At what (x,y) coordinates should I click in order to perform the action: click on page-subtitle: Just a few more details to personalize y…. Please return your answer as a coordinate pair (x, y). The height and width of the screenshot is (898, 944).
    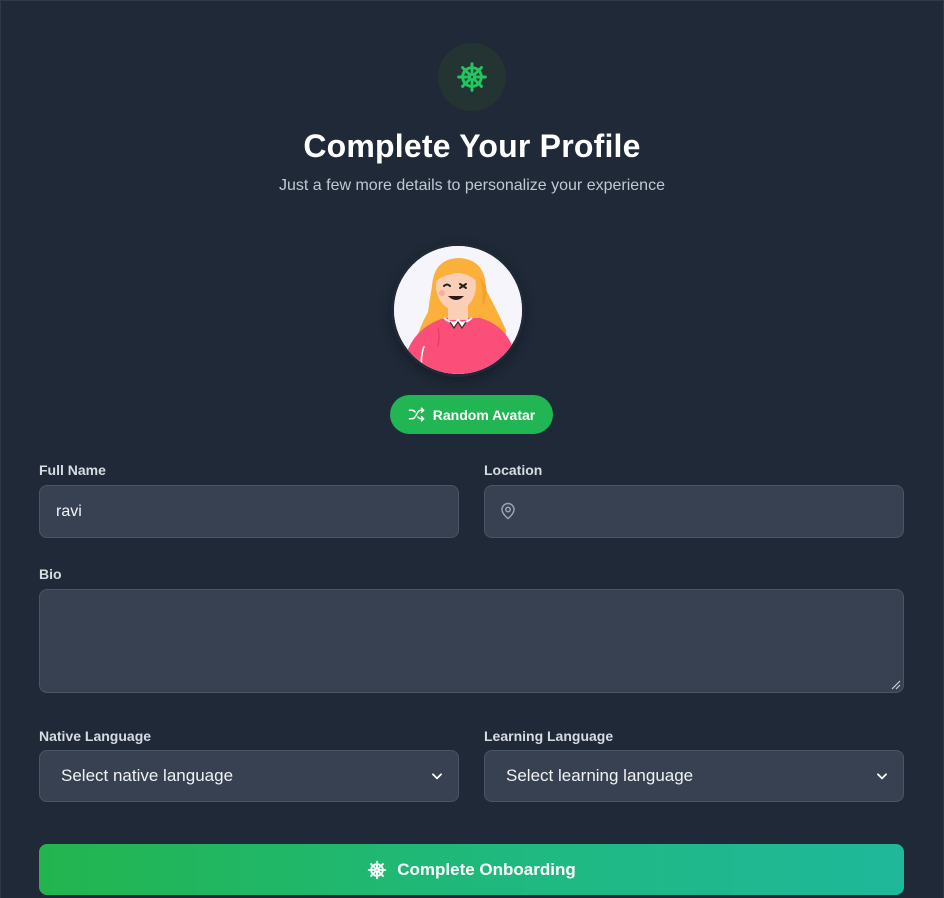
    Looking at the image, I should click on (472, 185).